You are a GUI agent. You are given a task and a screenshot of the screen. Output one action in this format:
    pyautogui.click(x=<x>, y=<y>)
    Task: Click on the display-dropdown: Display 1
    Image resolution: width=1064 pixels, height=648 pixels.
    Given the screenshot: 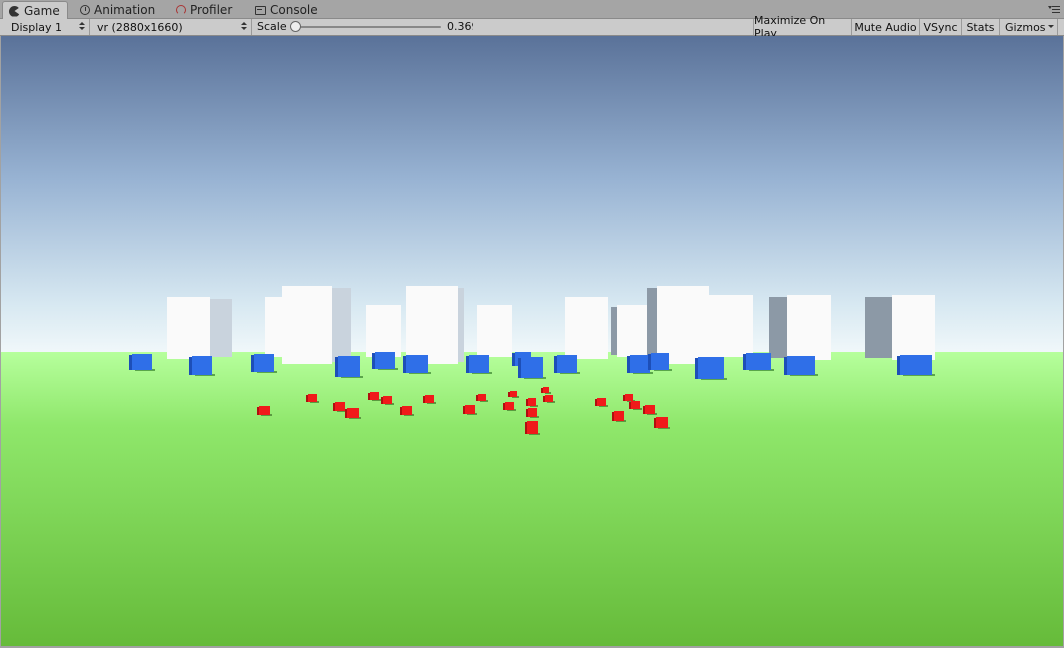 What is the action you would take?
    pyautogui.click(x=48, y=27)
    